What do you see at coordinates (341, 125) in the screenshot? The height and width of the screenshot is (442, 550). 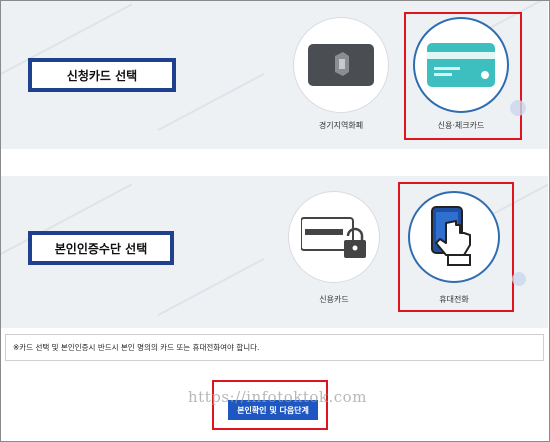 I see `card-option-gyeonggi-caption: 경기지역화폐` at bounding box center [341, 125].